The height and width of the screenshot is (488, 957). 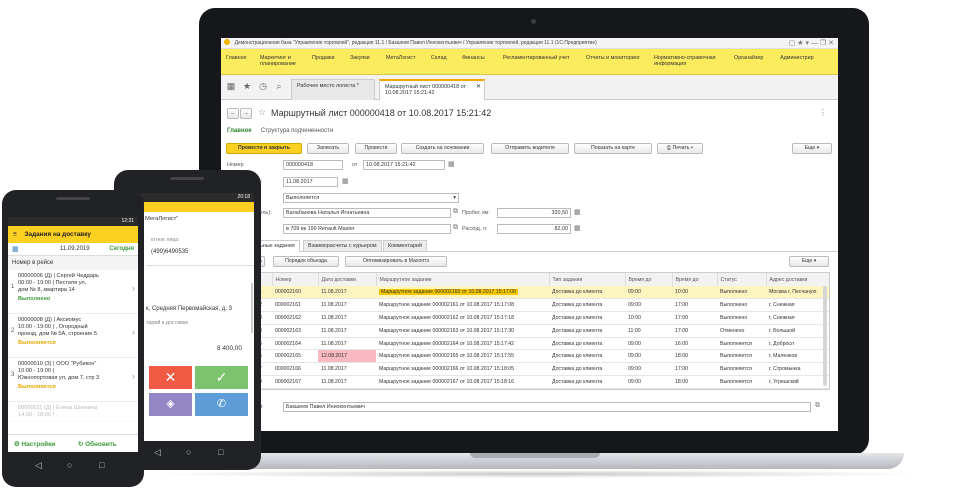 What do you see at coordinates (264, 148) in the screenshot?
I see `post-and-close-button: Провести и закрыть` at bounding box center [264, 148].